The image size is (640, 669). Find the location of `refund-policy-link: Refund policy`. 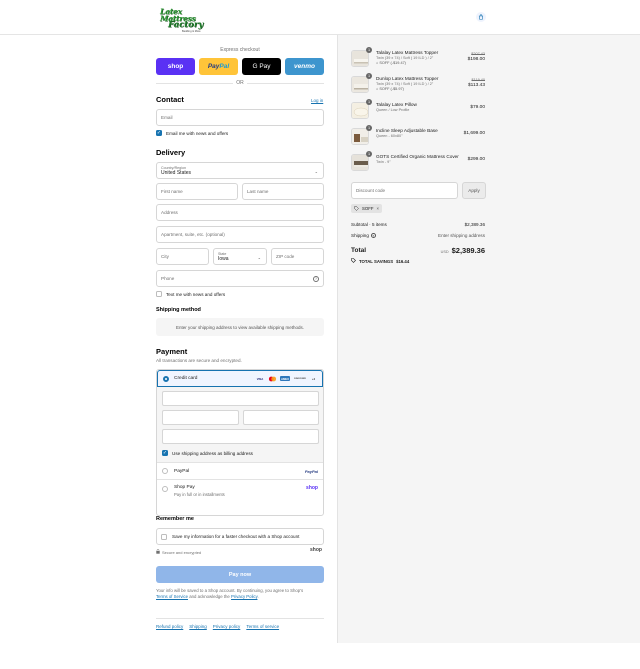

refund-policy-link: Refund policy is located at coordinates (169, 626).